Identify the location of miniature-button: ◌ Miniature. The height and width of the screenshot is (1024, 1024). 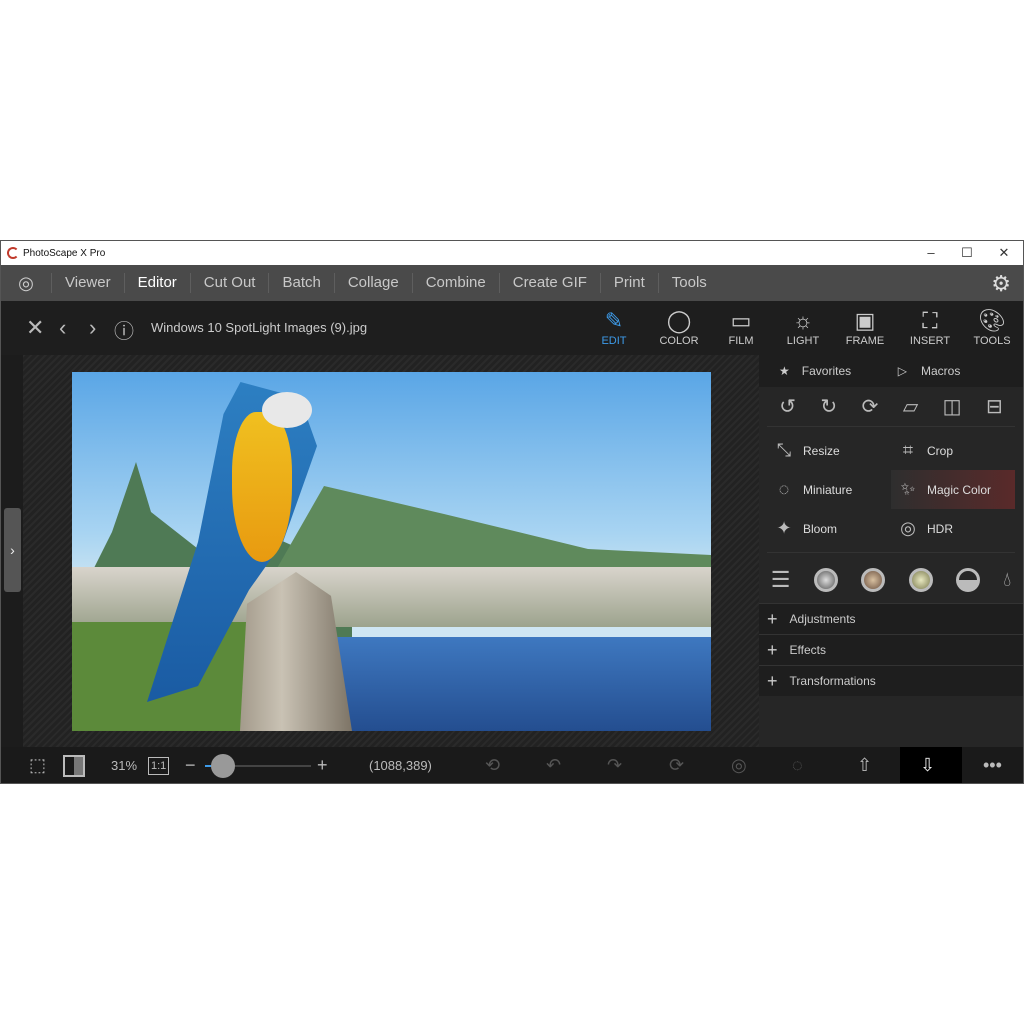
(829, 489).